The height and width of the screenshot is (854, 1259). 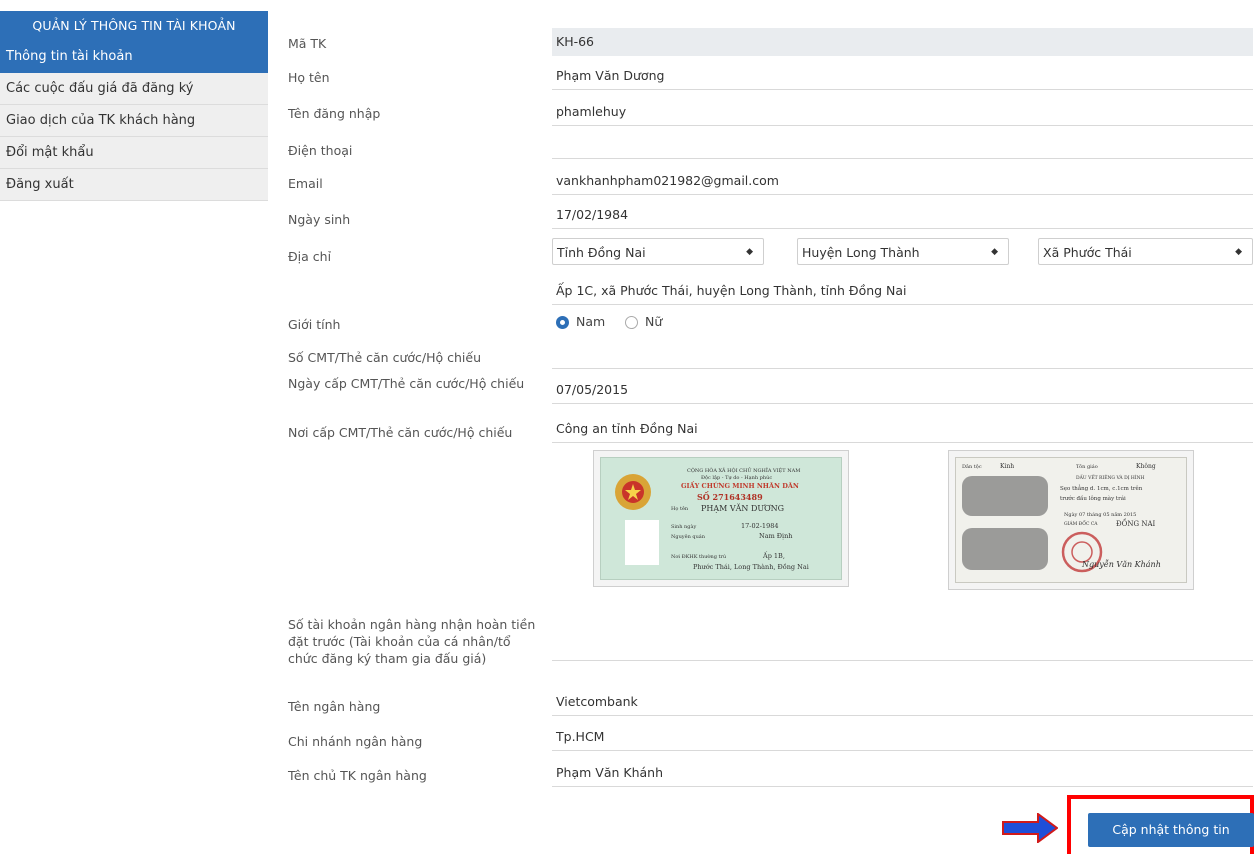 What do you see at coordinates (319, 219) in the screenshot?
I see `dob-label: Ngày sinh` at bounding box center [319, 219].